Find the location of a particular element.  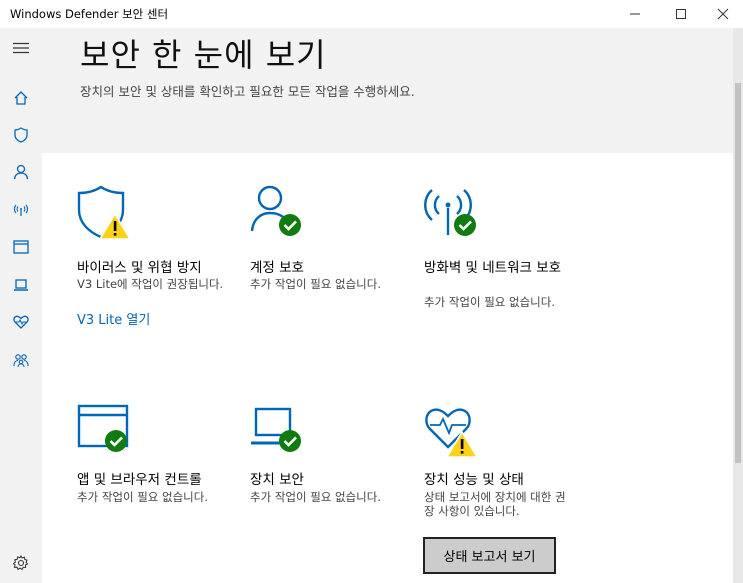

scrollbar-thumb is located at coordinates (738, 273).